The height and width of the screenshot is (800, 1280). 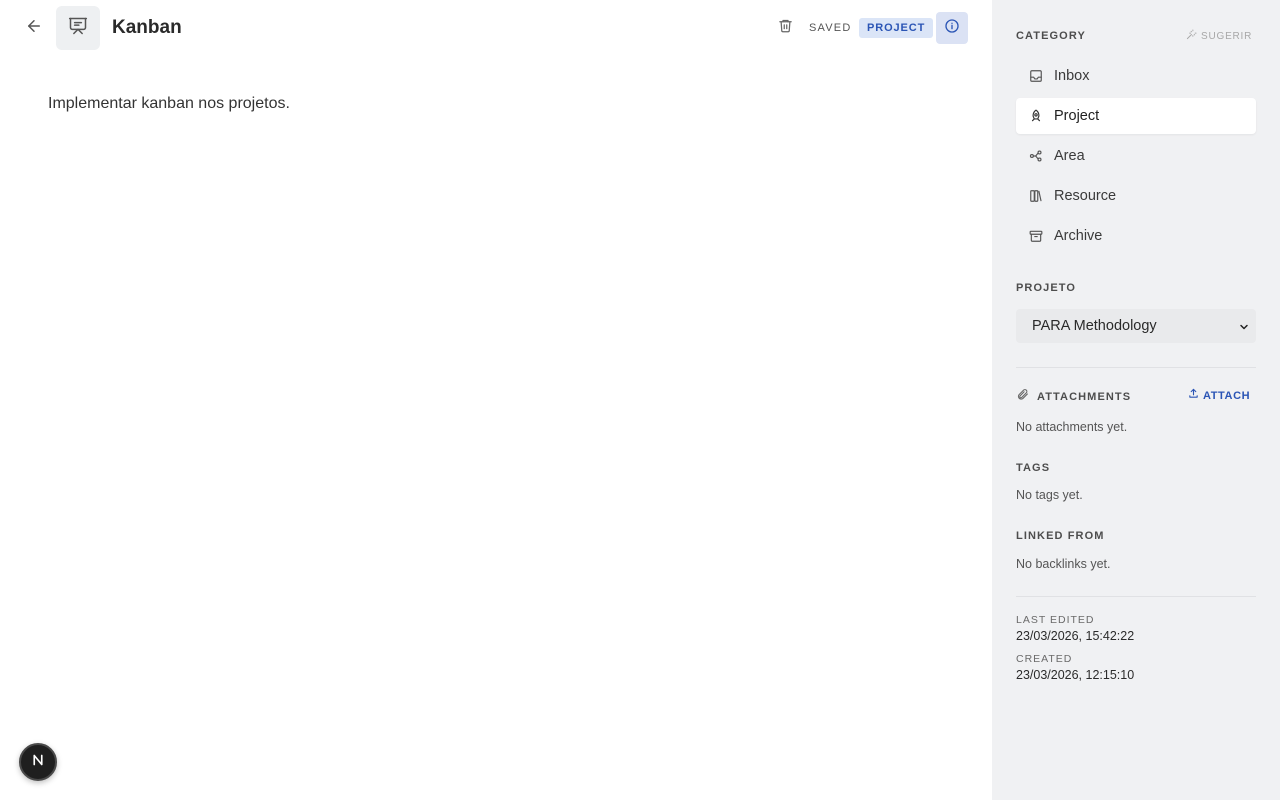 I want to click on project-select-value: PARA Methodology, so click(x=1094, y=326).